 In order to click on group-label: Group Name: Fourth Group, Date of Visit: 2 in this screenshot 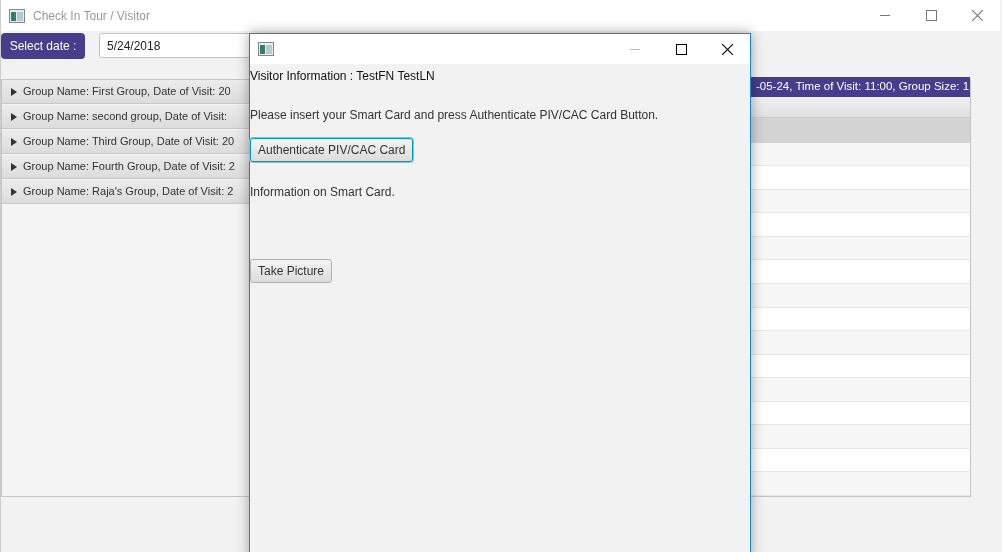, I will do `click(129, 167)`.